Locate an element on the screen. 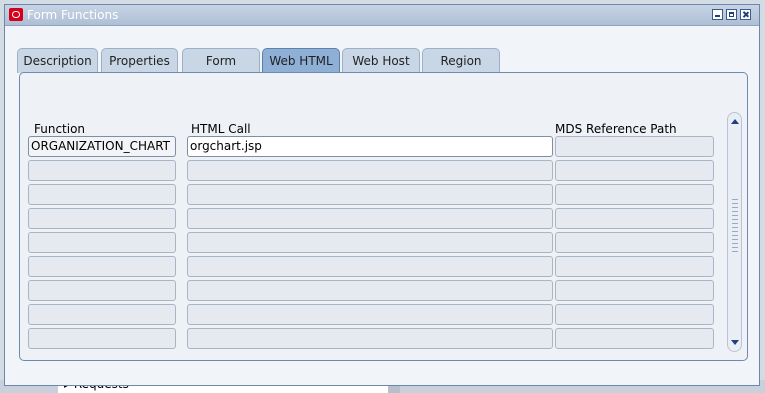  tab-region: Region is located at coordinates (461, 60).